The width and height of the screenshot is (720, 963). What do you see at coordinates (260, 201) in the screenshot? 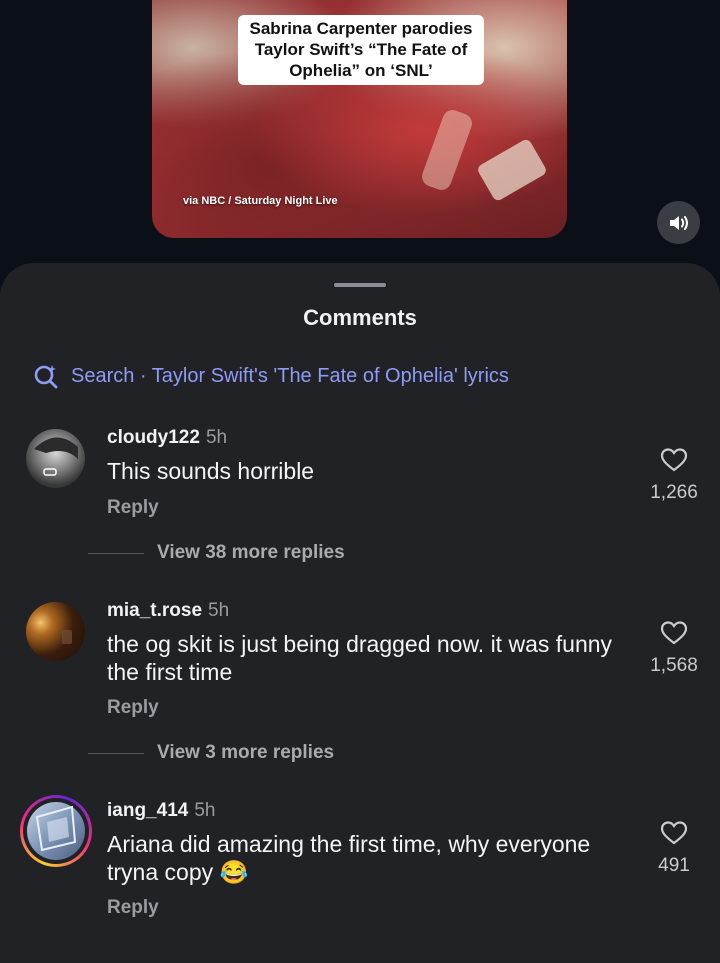
I see `video-credit: via NBC / Saturday Night Live` at bounding box center [260, 201].